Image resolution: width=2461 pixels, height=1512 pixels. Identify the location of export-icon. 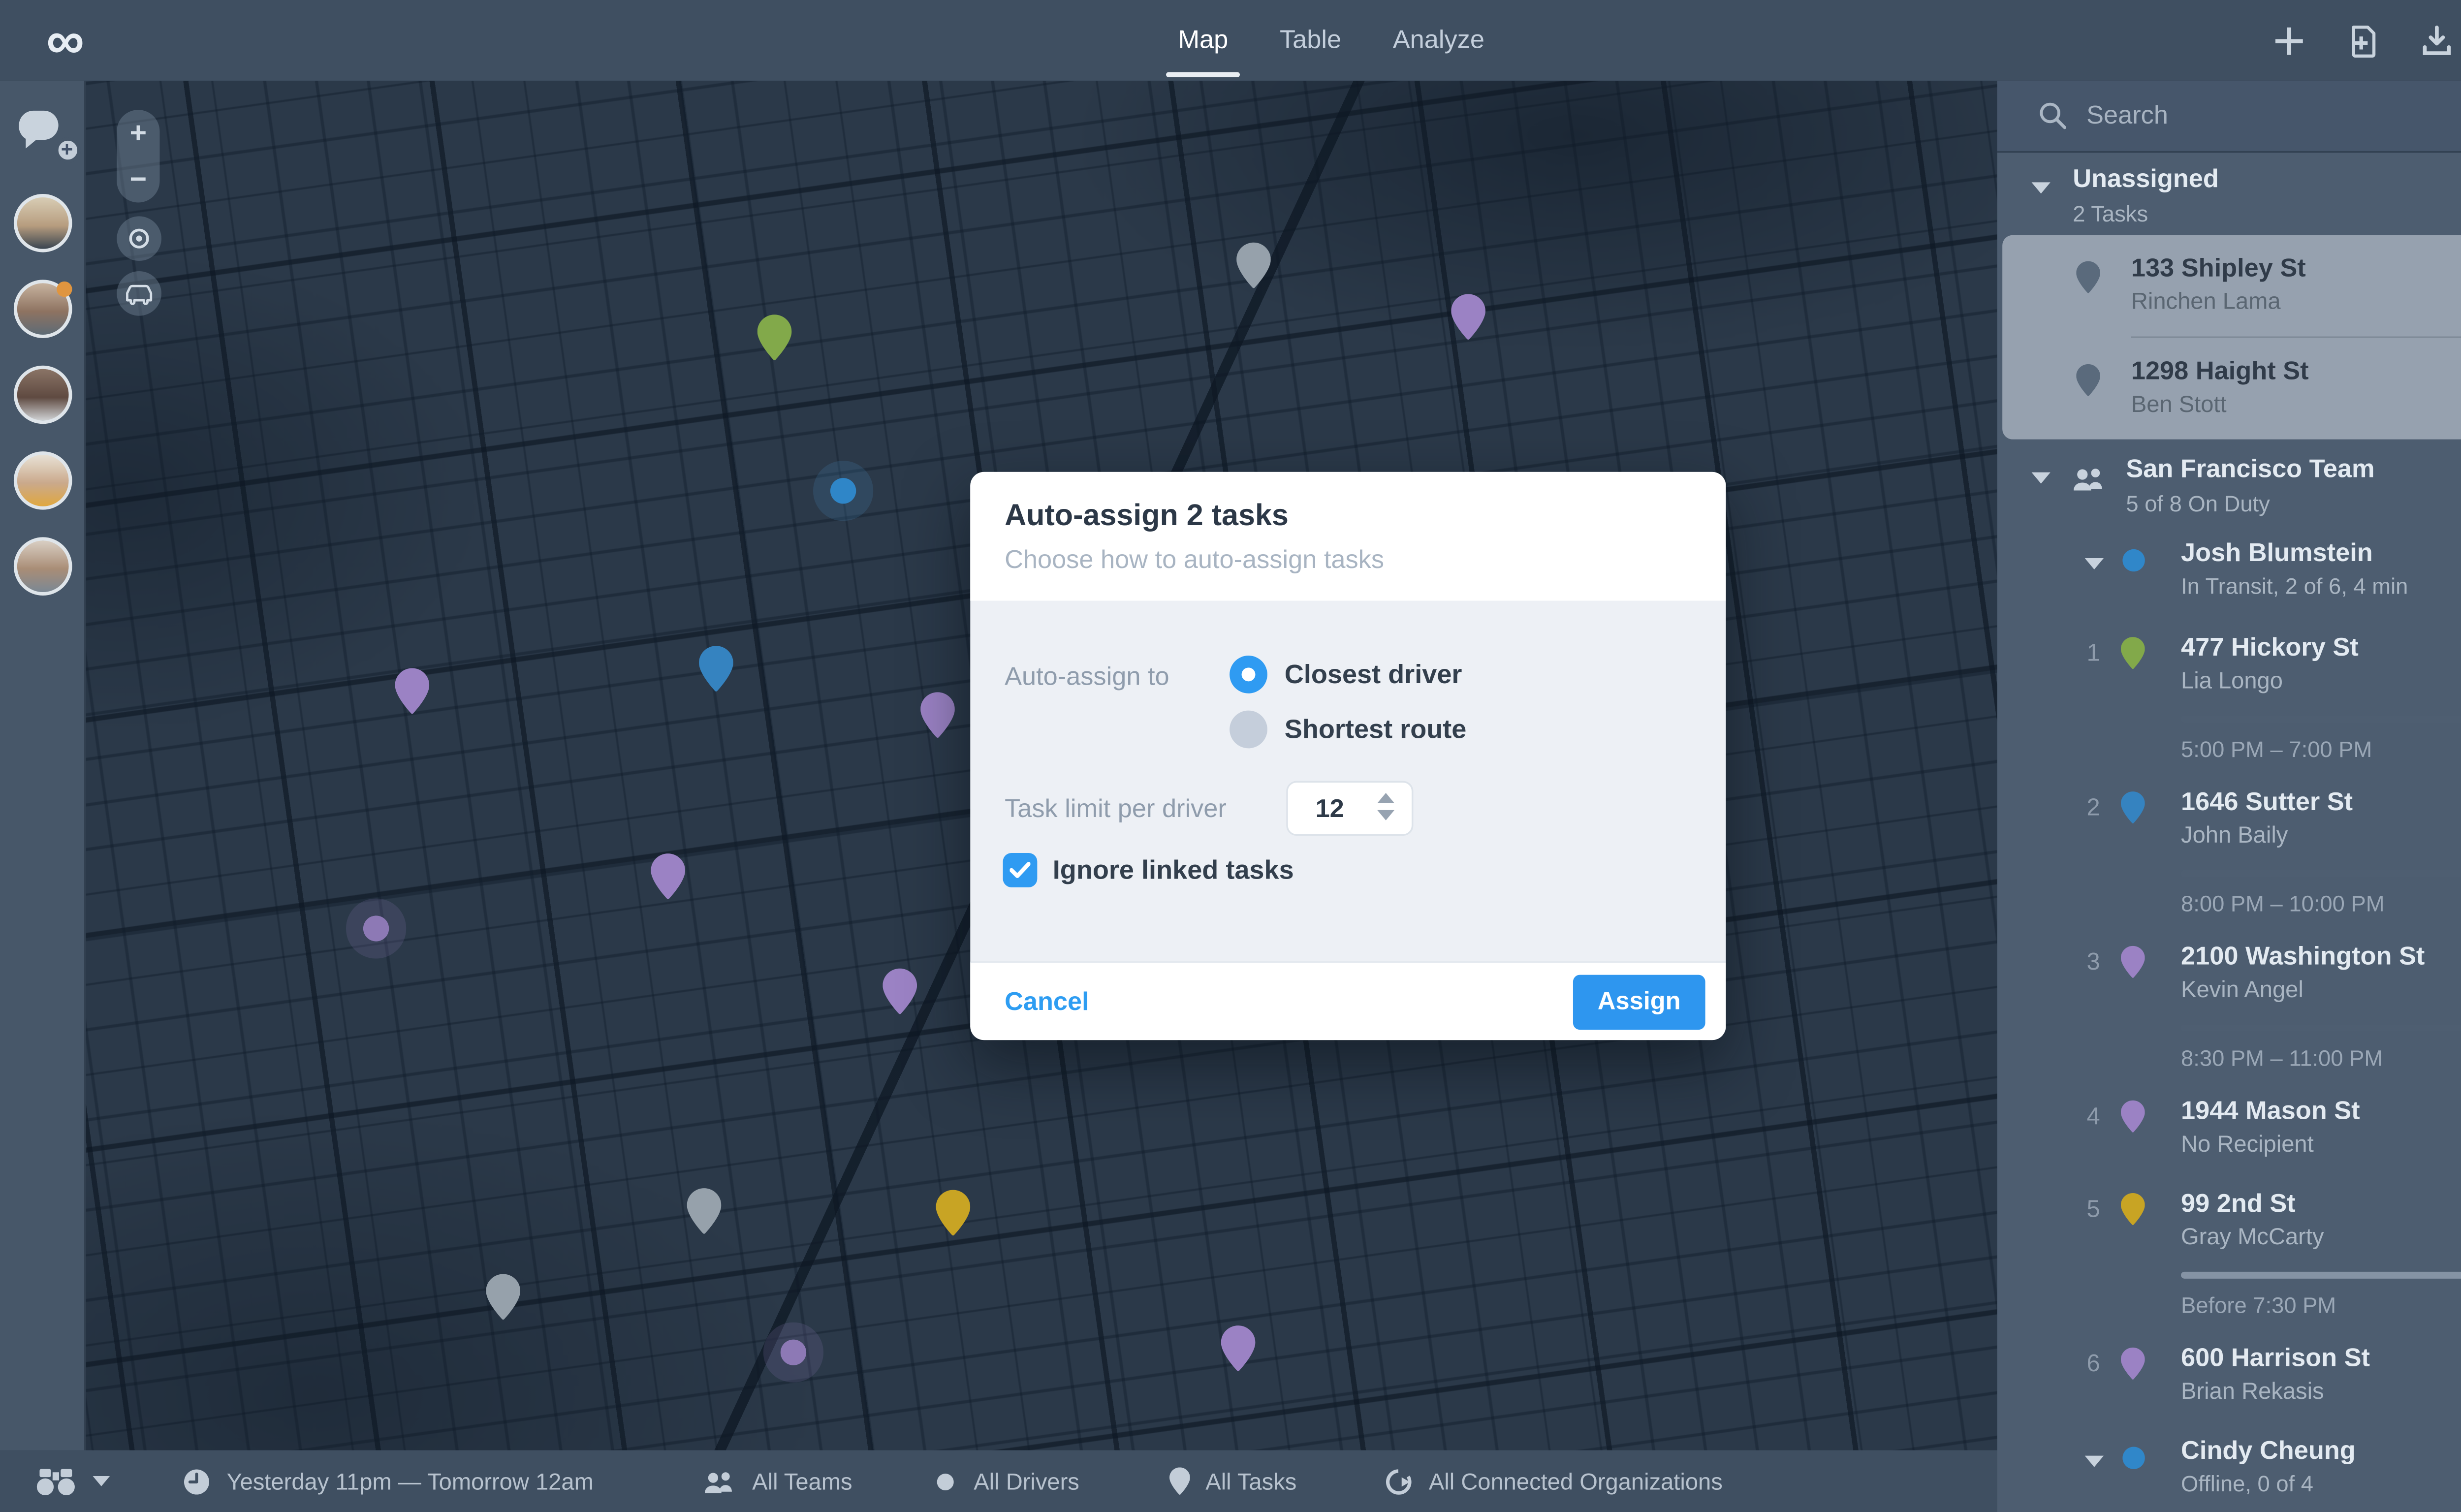
(2437, 40).